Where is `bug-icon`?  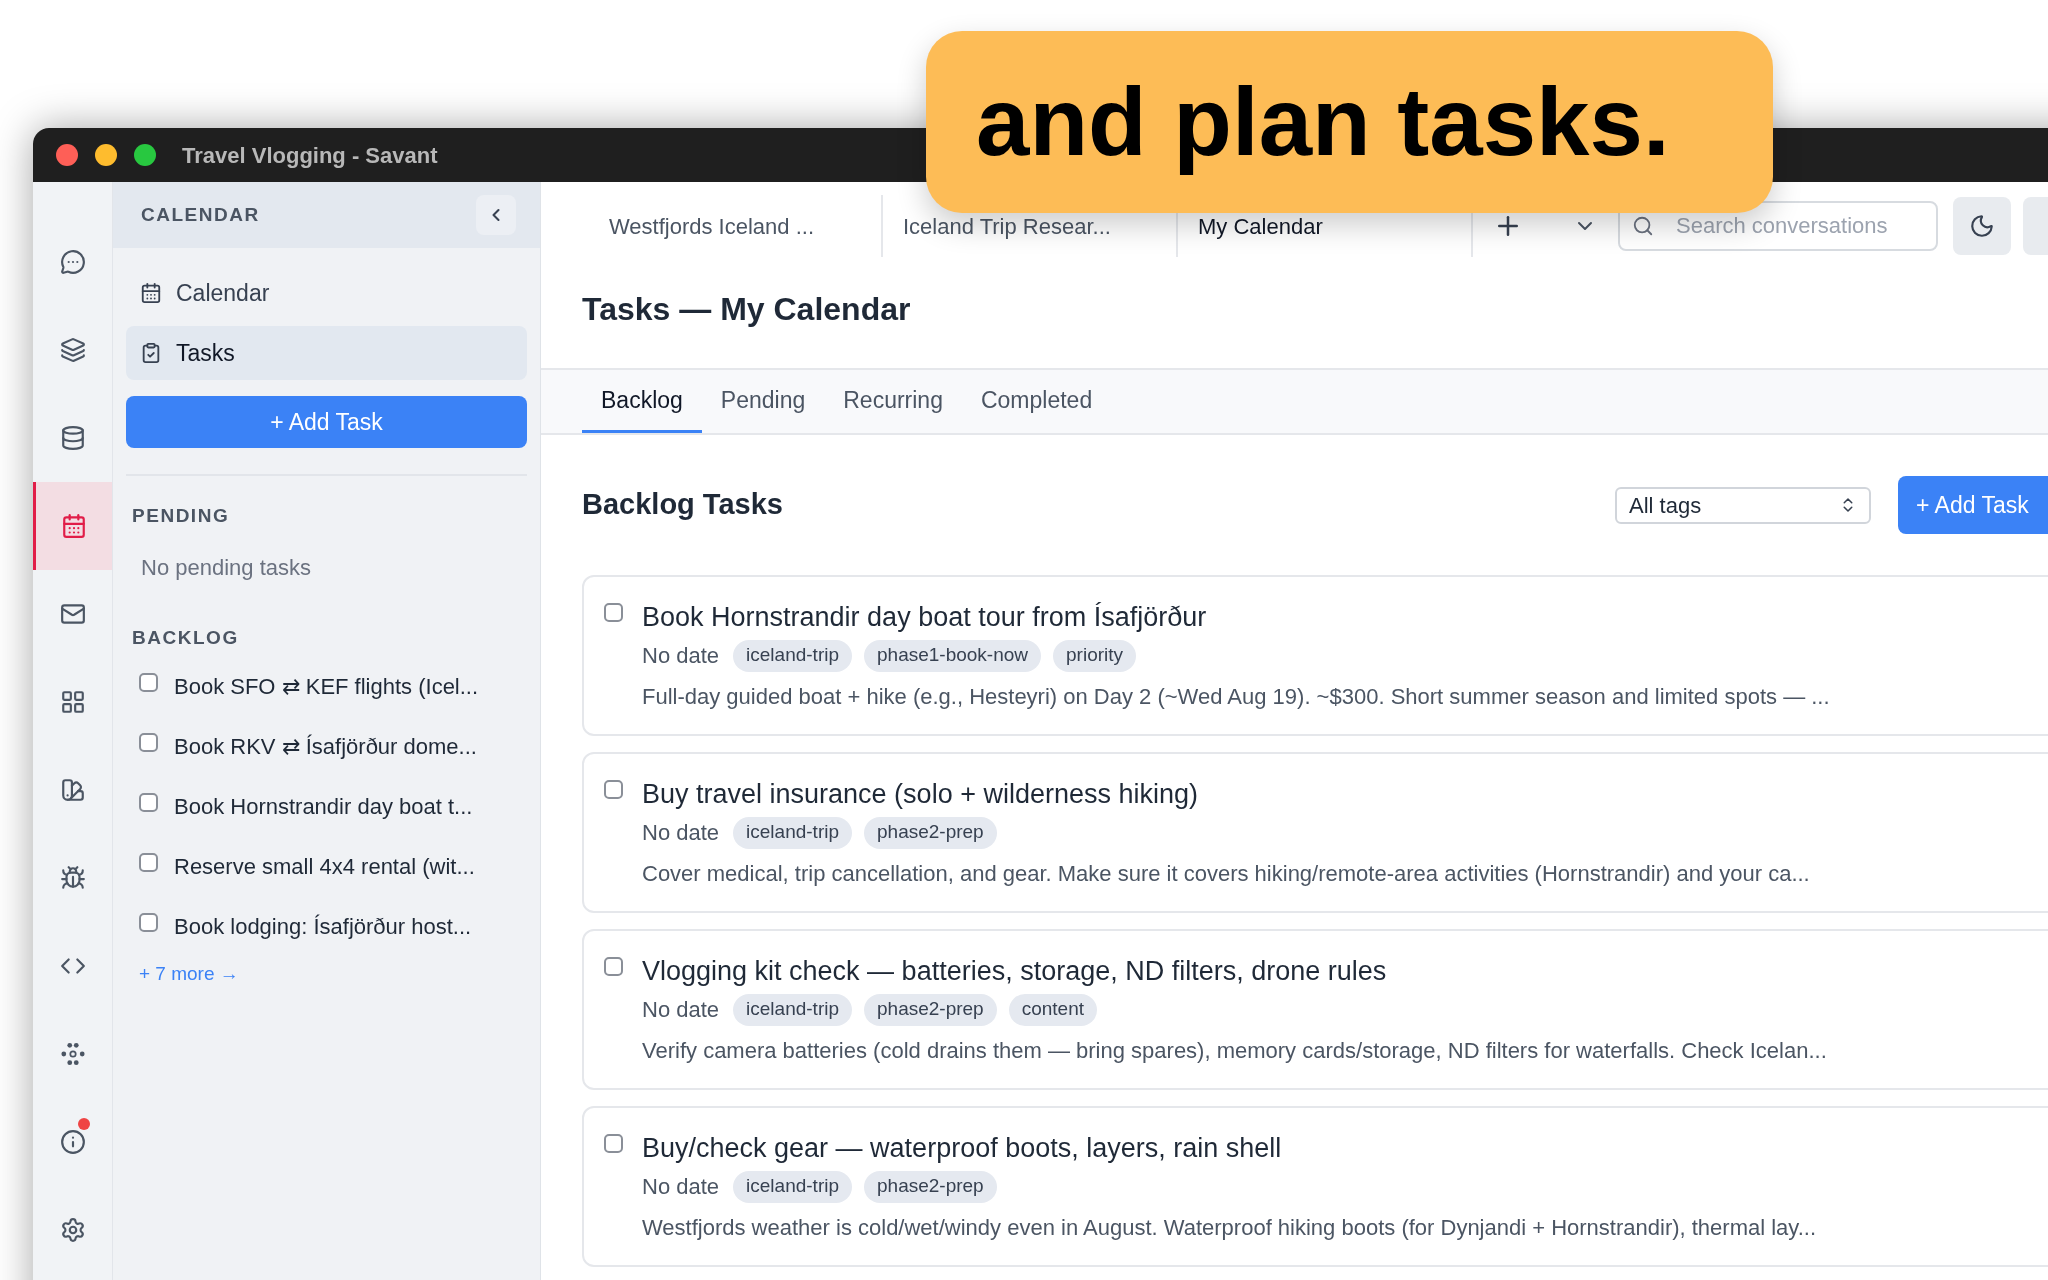
bug-icon is located at coordinates (72, 878).